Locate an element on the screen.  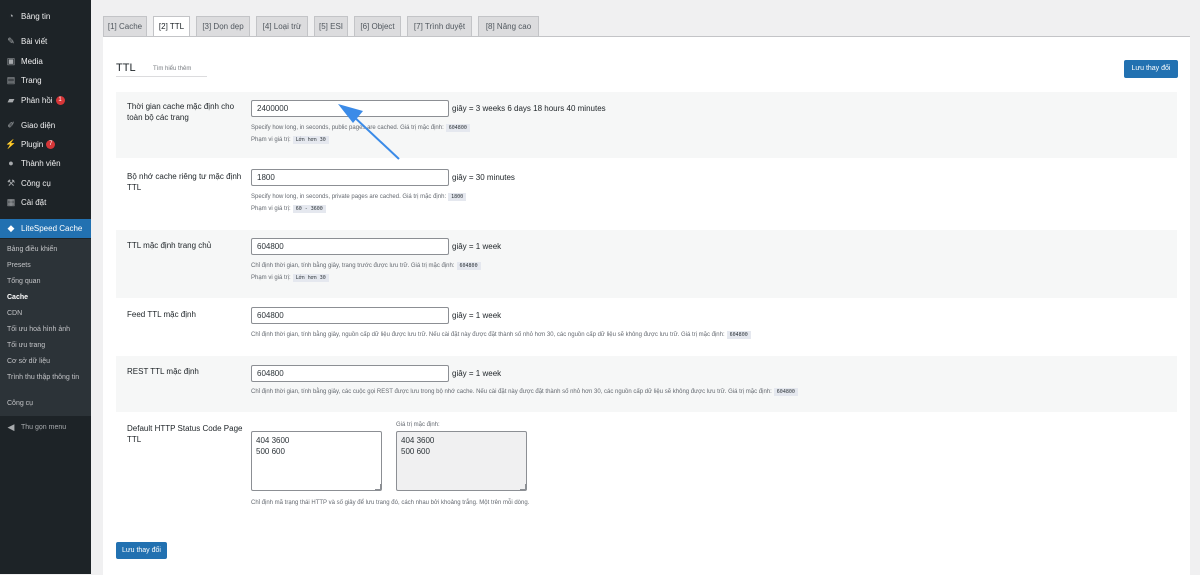
annotation-arrow-shaft is located at coordinates (375, 137).